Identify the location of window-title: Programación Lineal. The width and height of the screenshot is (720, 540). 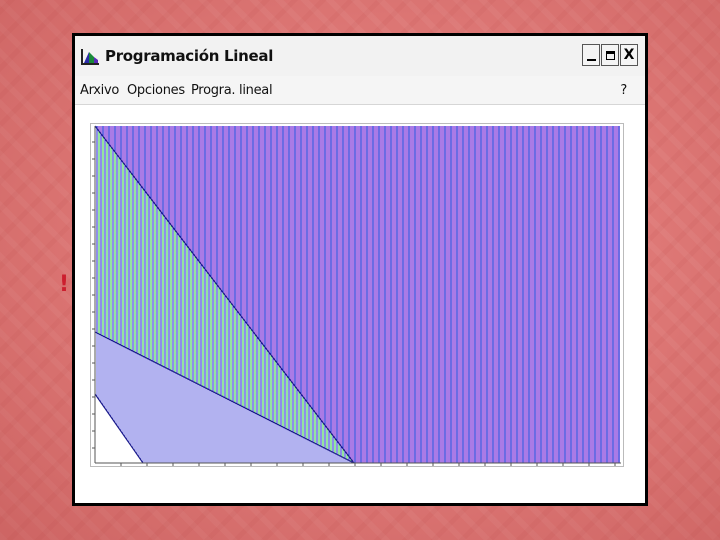
(189, 56).